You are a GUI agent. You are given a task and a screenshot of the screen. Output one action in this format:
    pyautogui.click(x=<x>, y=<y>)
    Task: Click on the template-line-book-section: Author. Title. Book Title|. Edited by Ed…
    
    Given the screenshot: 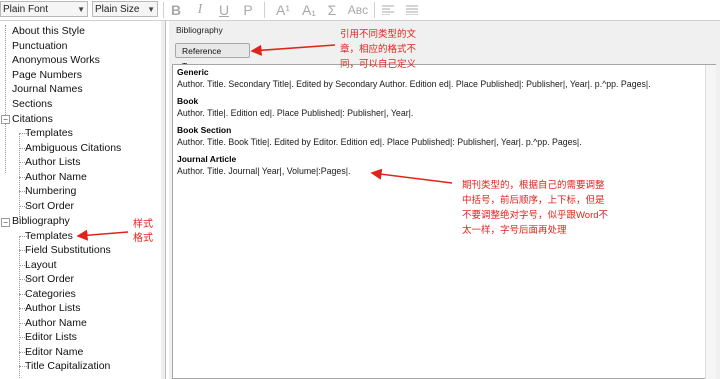 What is the action you would take?
    pyautogui.click(x=379, y=142)
    